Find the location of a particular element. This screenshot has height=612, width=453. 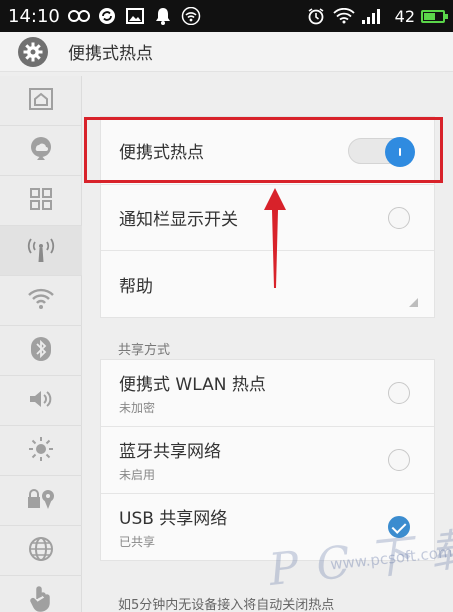

side-tab-bluetooth is located at coordinates (41, 351).